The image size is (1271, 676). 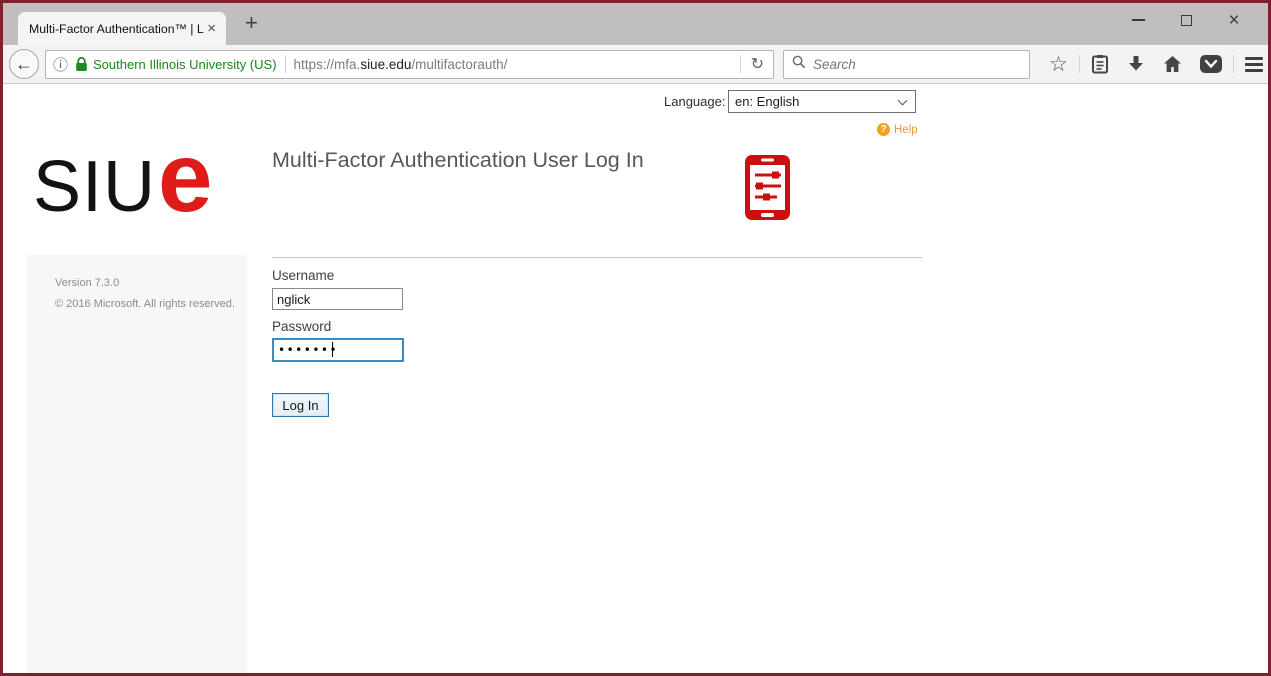 I want to click on search-icon, so click(x=799, y=64).